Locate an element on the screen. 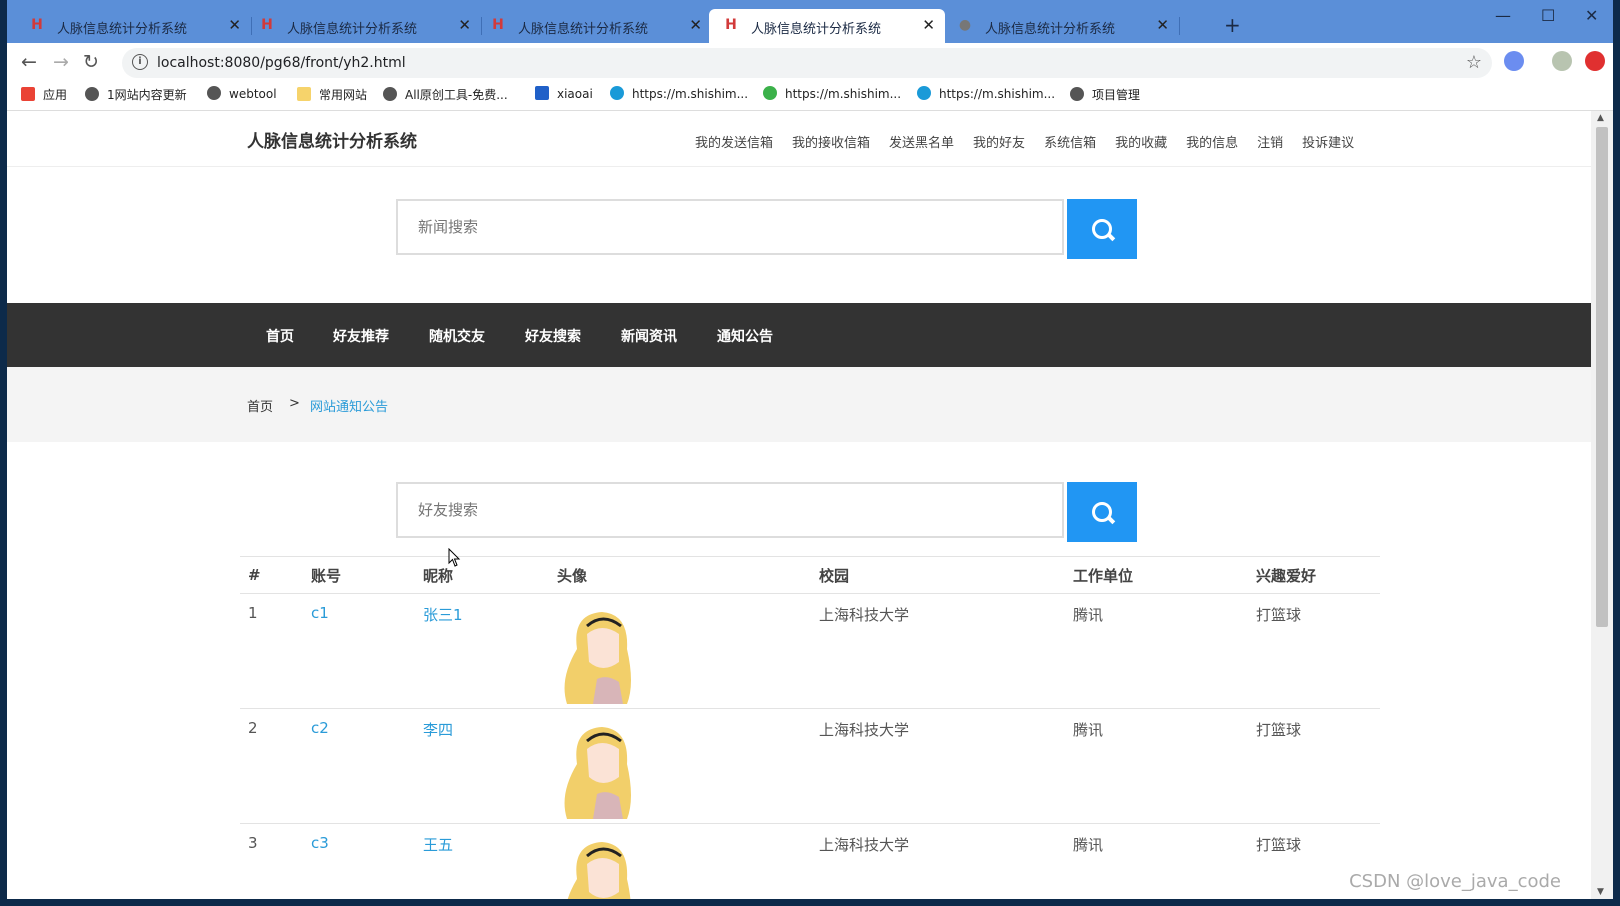 This screenshot has width=1620, height=906. scroll-down-icon: ▼ is located at coordinates (1600, 892).